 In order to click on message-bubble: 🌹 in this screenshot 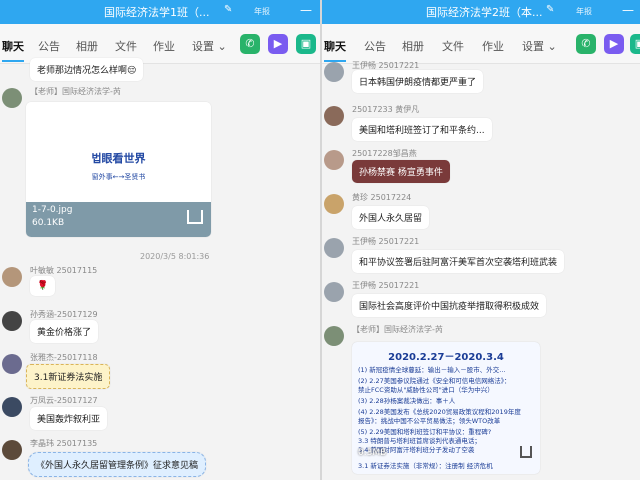, I will do `click(43, 286)`.